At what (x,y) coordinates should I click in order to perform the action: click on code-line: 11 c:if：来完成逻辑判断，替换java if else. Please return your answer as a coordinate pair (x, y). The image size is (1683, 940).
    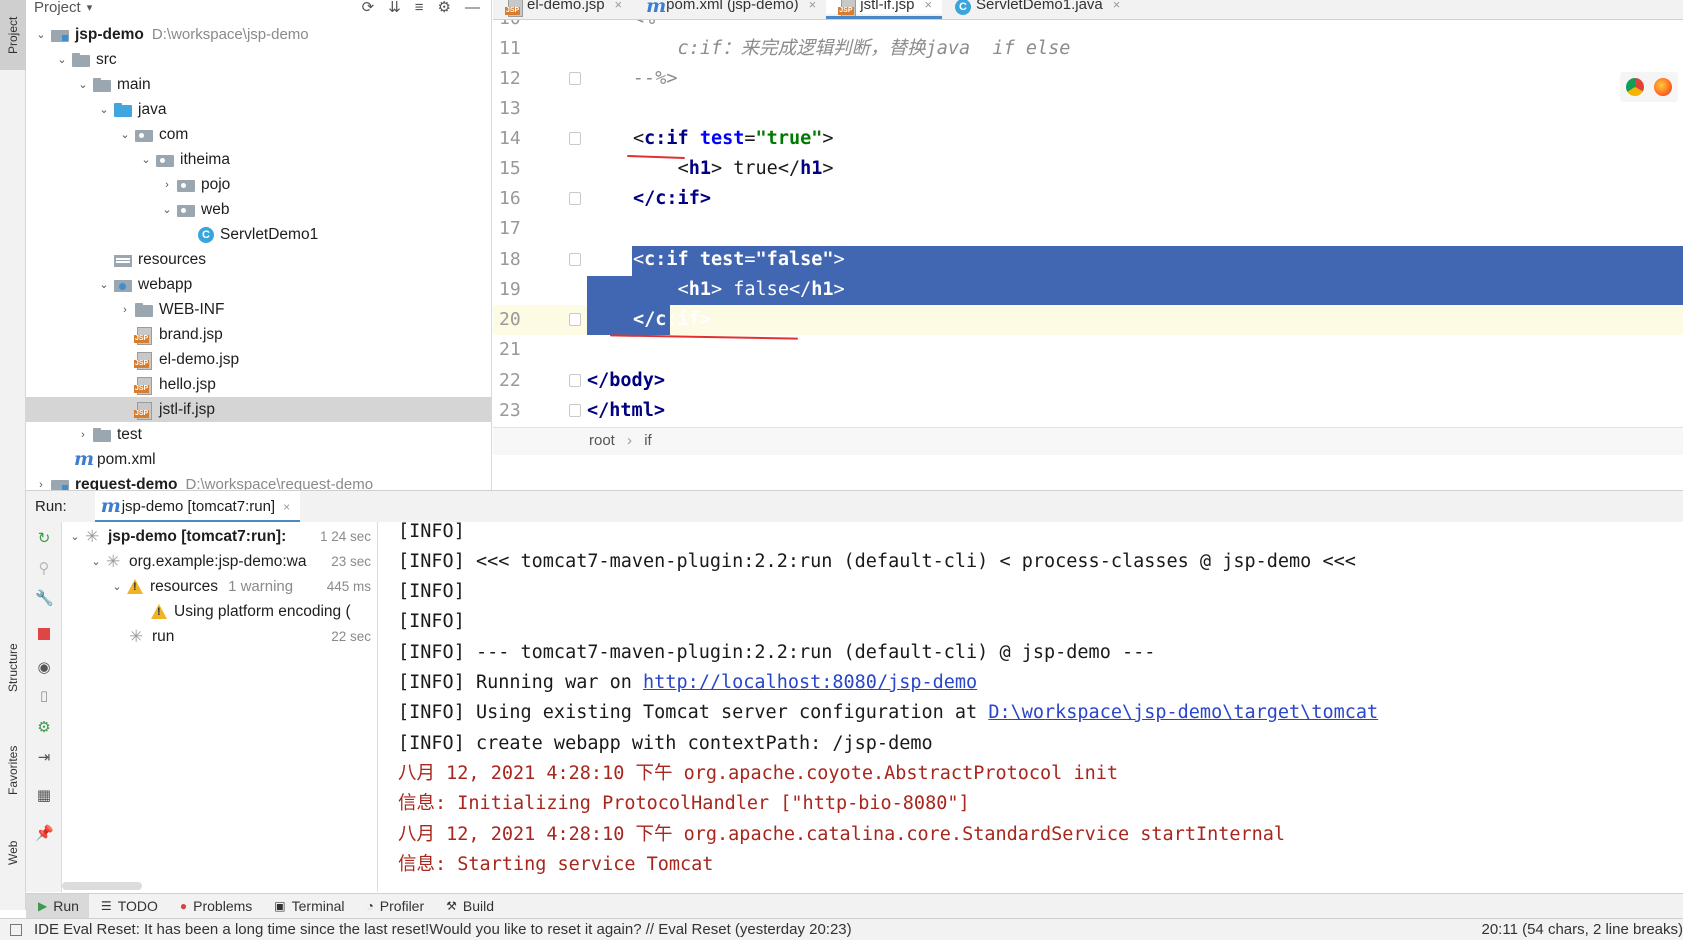
    Looking at the image, I should click on (1088, 49).